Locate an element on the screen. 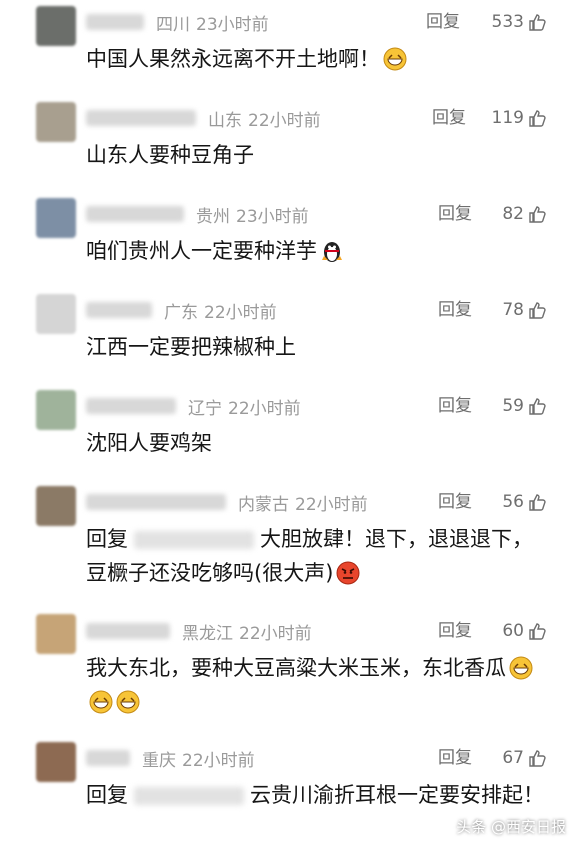  like-button: 56 is located at coordinates (525, 502).